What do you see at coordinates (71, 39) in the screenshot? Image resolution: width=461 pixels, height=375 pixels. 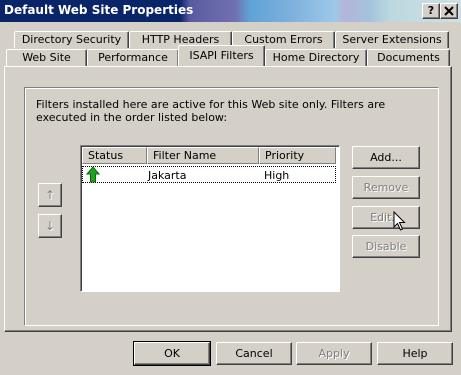 I see `tab-directory-security: Directory Security` at bounding box center [71, 39].